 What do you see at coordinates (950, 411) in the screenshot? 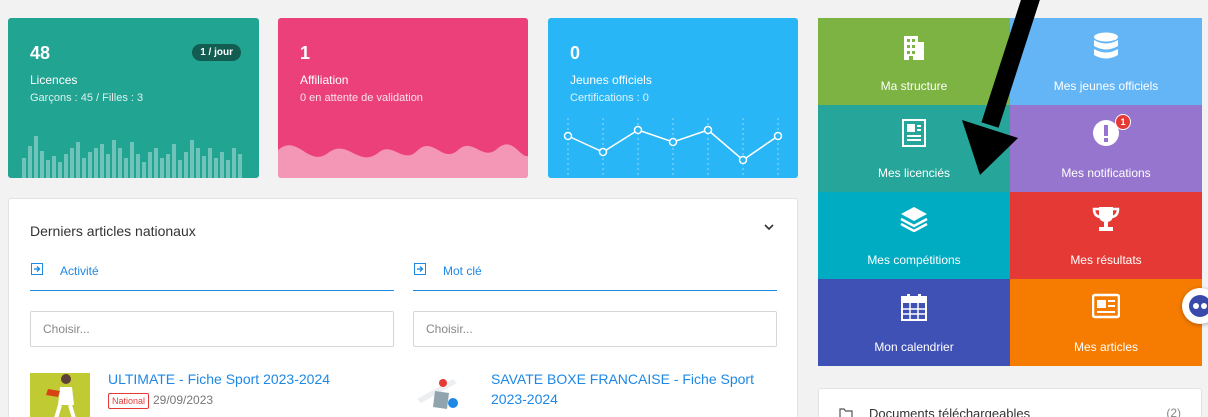
I see `documents-title: Documents téléchargeables` at bounding box center [950, 411].